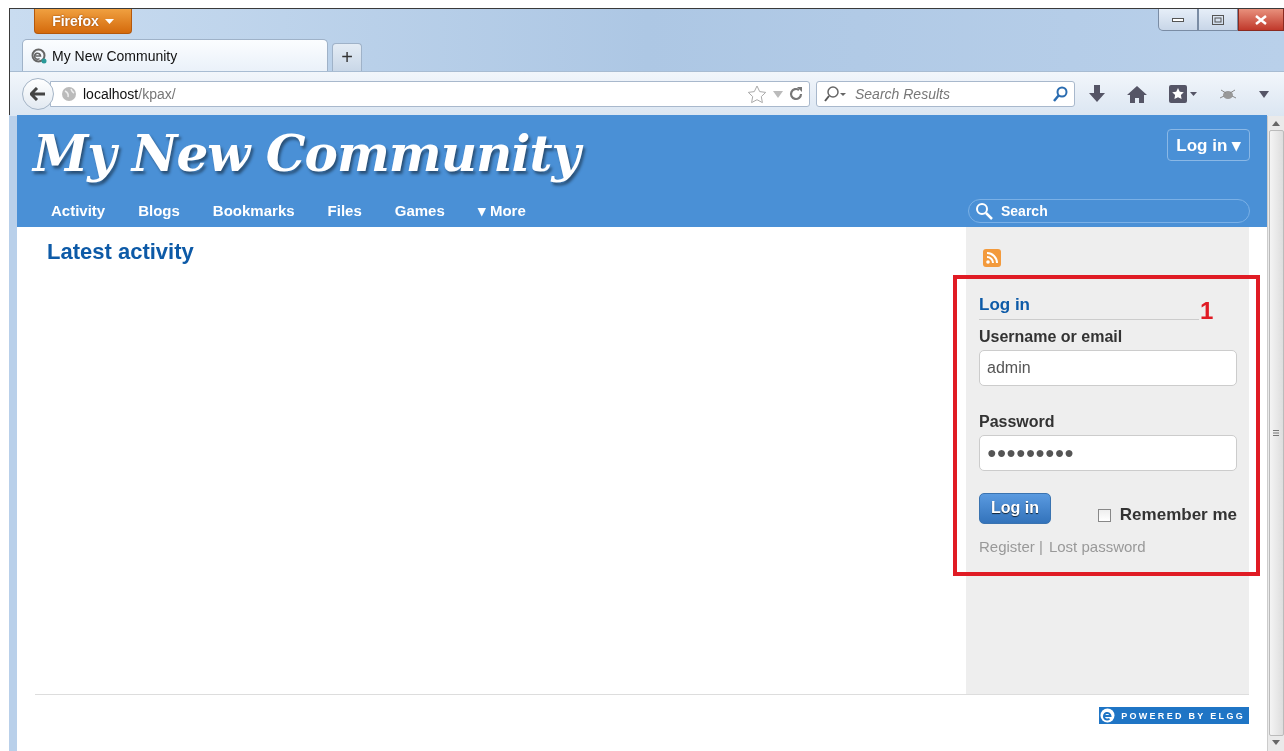  Describe the element at coordinates (39, 55) in the screenshot. I see `site-favicon-icon` at that location.